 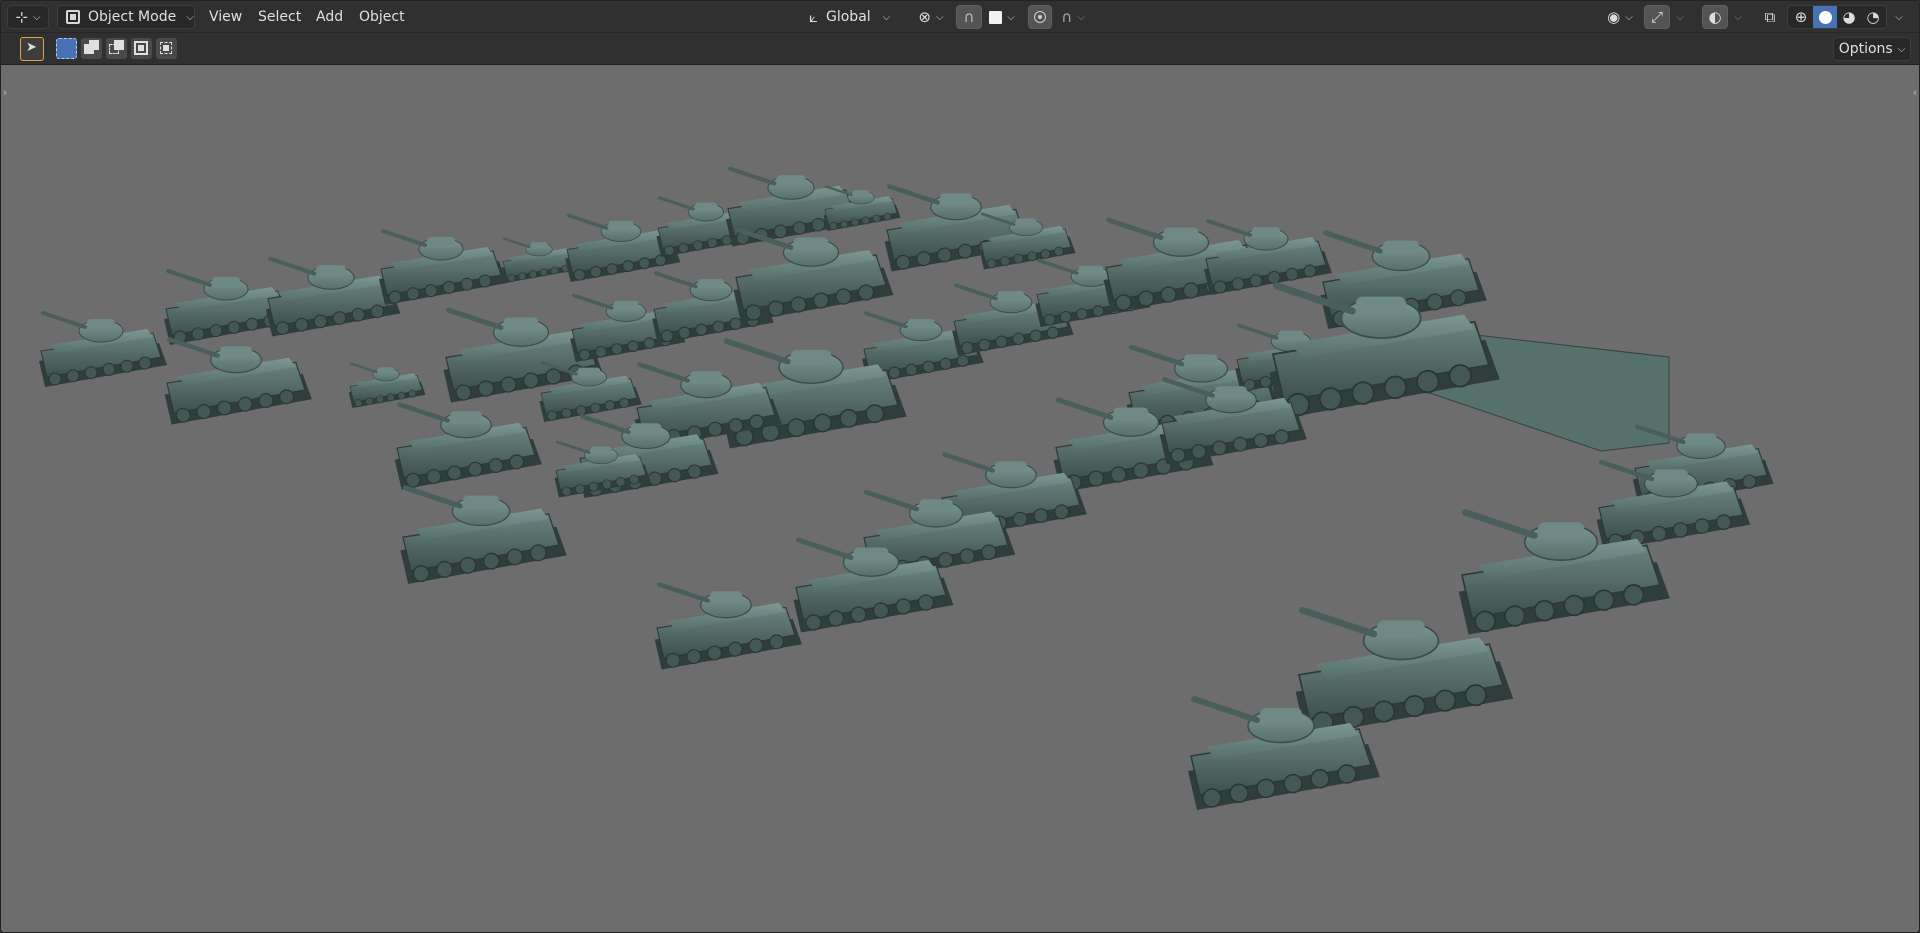 I want to click on rendered-shading-button: ◔, so click(x=1873, y=17).